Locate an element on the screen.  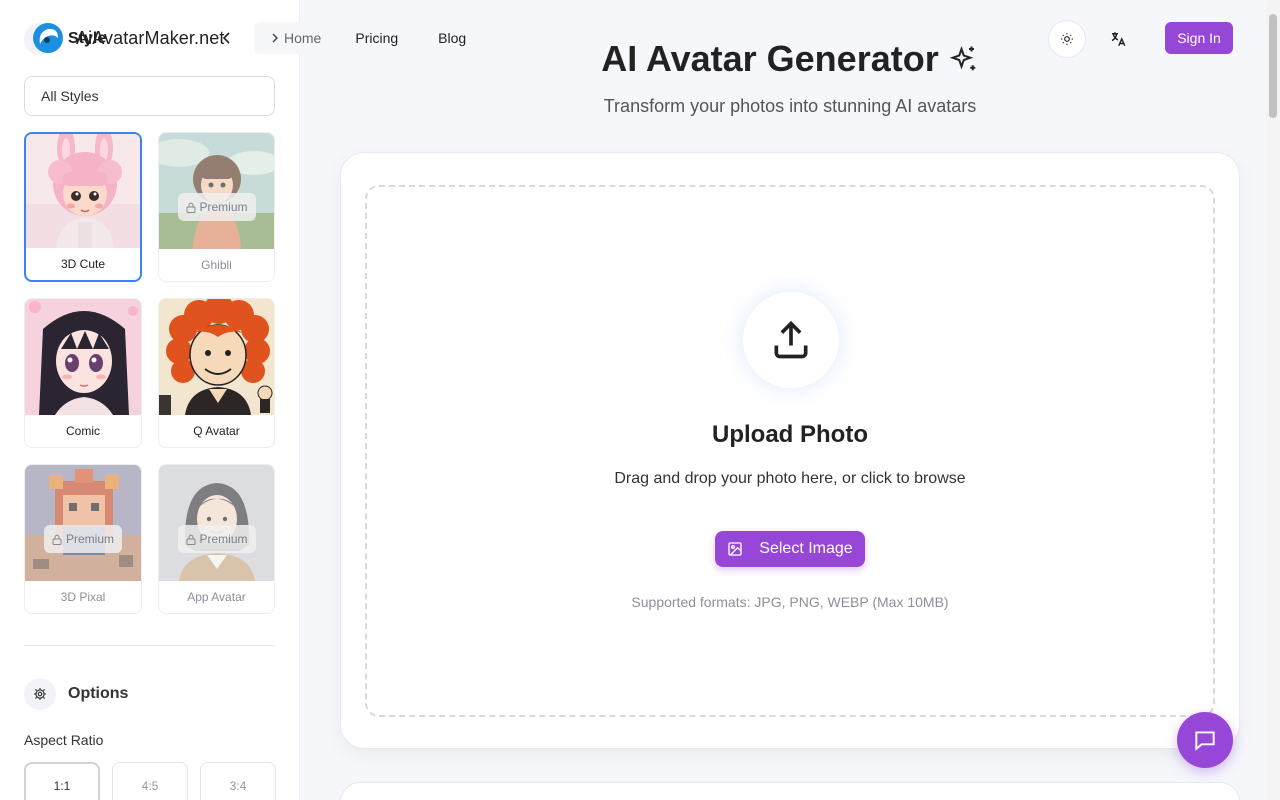
style-card-3d-cute: 3D Cute is located at coordinates (83, 207).